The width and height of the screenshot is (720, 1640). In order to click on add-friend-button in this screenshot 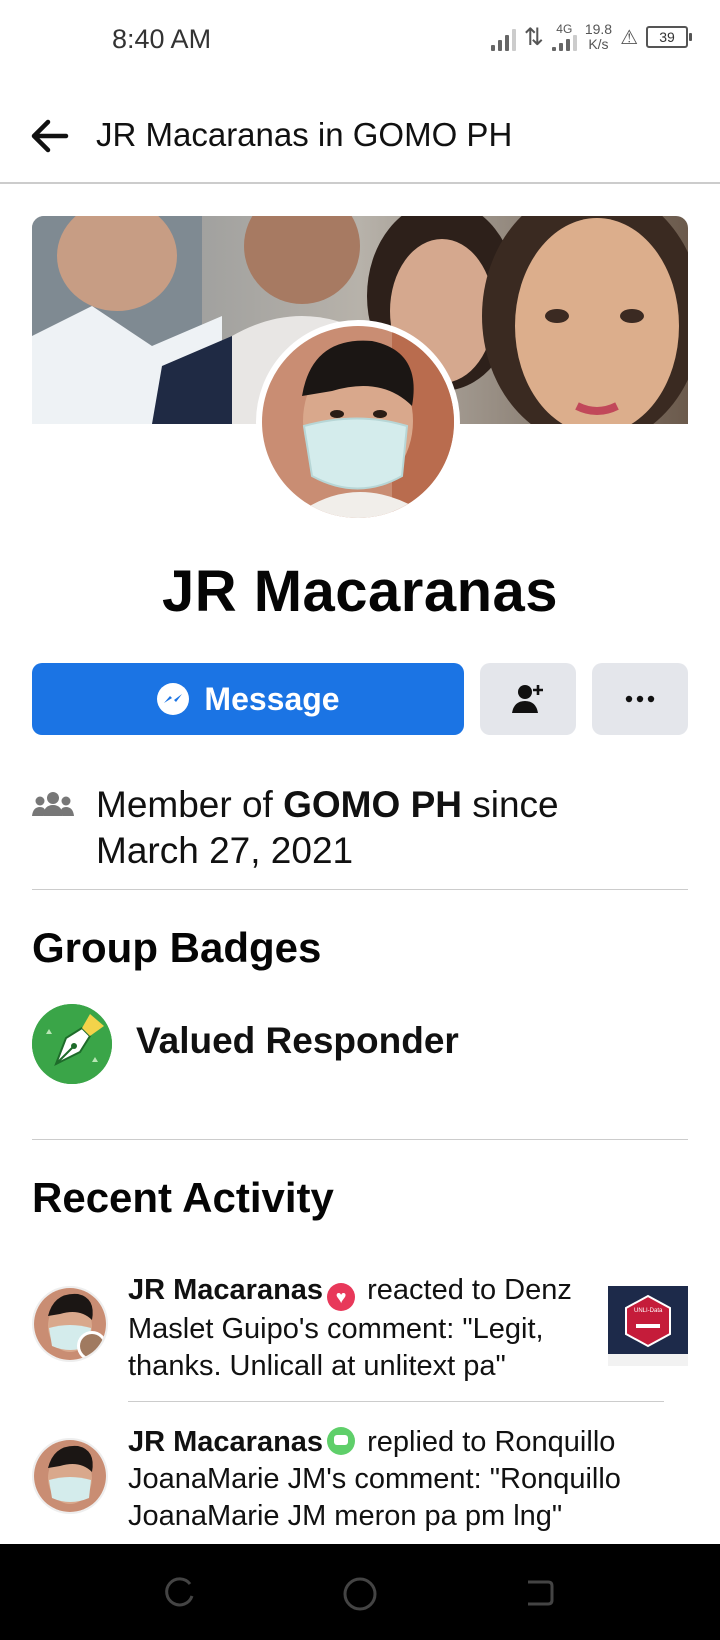, I will do `click(528, 699)`.